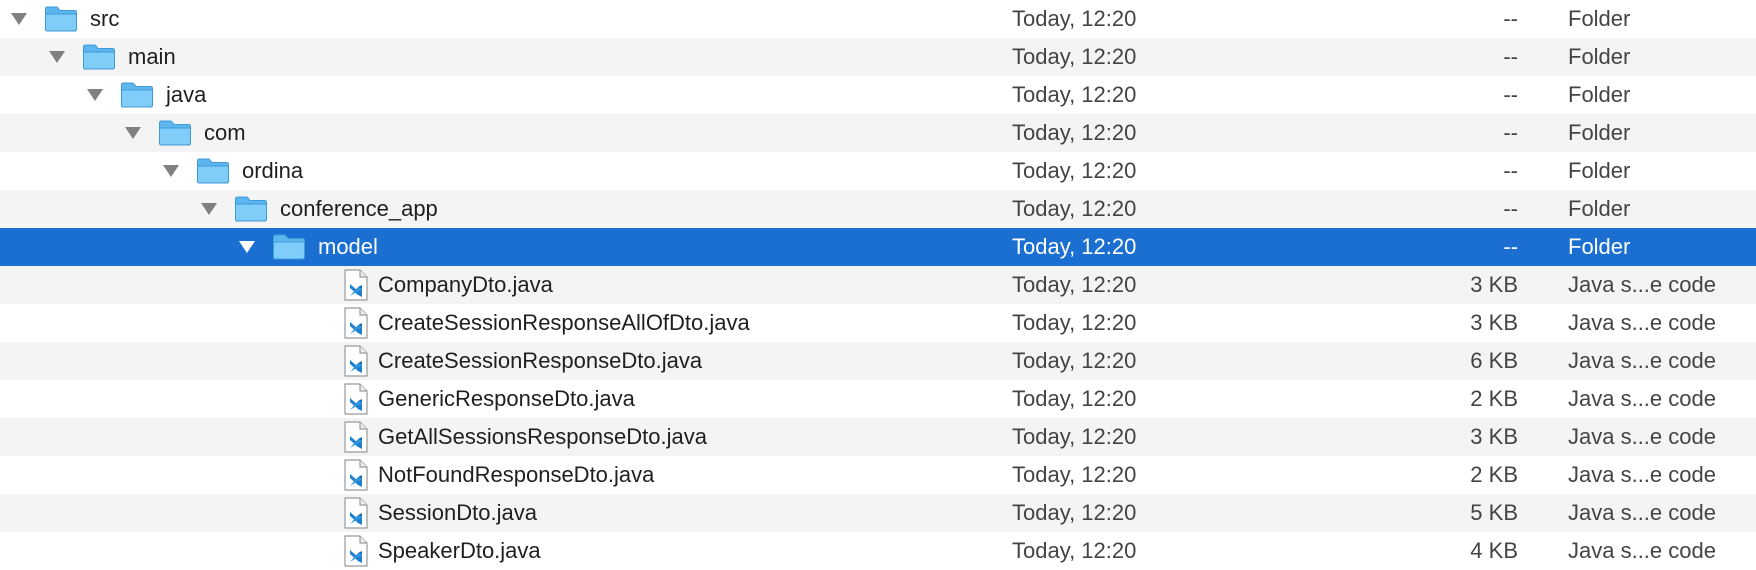 Image resolution: width=1756 pixels, height=570 pixels. What do you see at coordinates (564, 322) in the screenshot?
I see `file-name: CreateSessionResponseAllOfDto.java` at bounding box center [564, 322].